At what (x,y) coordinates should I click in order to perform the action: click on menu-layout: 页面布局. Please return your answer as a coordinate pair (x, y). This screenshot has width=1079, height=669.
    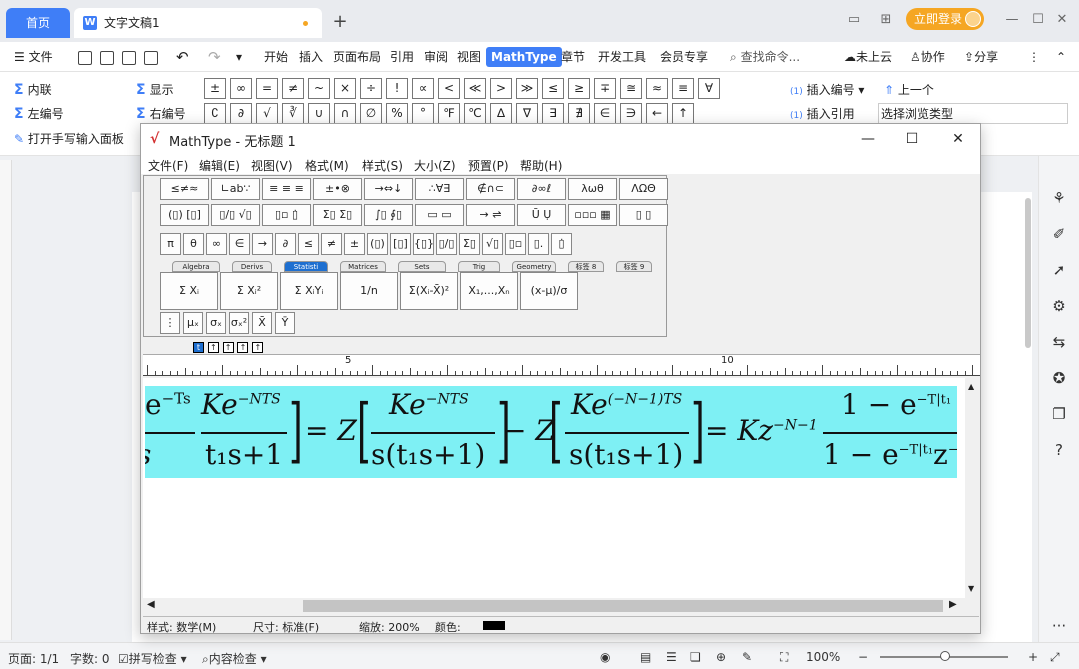
    Looking at the image, I should click on (357, 57).